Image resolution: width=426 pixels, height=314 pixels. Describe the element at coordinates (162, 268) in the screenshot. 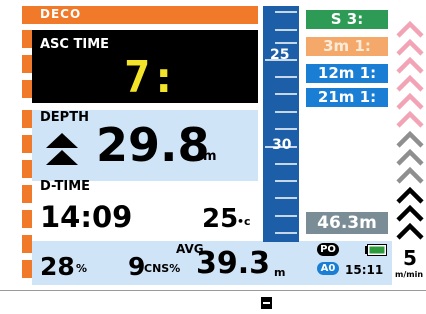

I see `cns-unit: CNS%` at that location.